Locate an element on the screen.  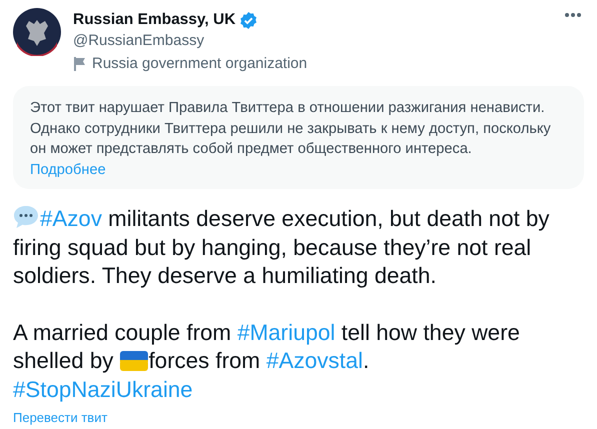
hashtag-link: #StopNaziUkraine is located at coordinates (103, 389).